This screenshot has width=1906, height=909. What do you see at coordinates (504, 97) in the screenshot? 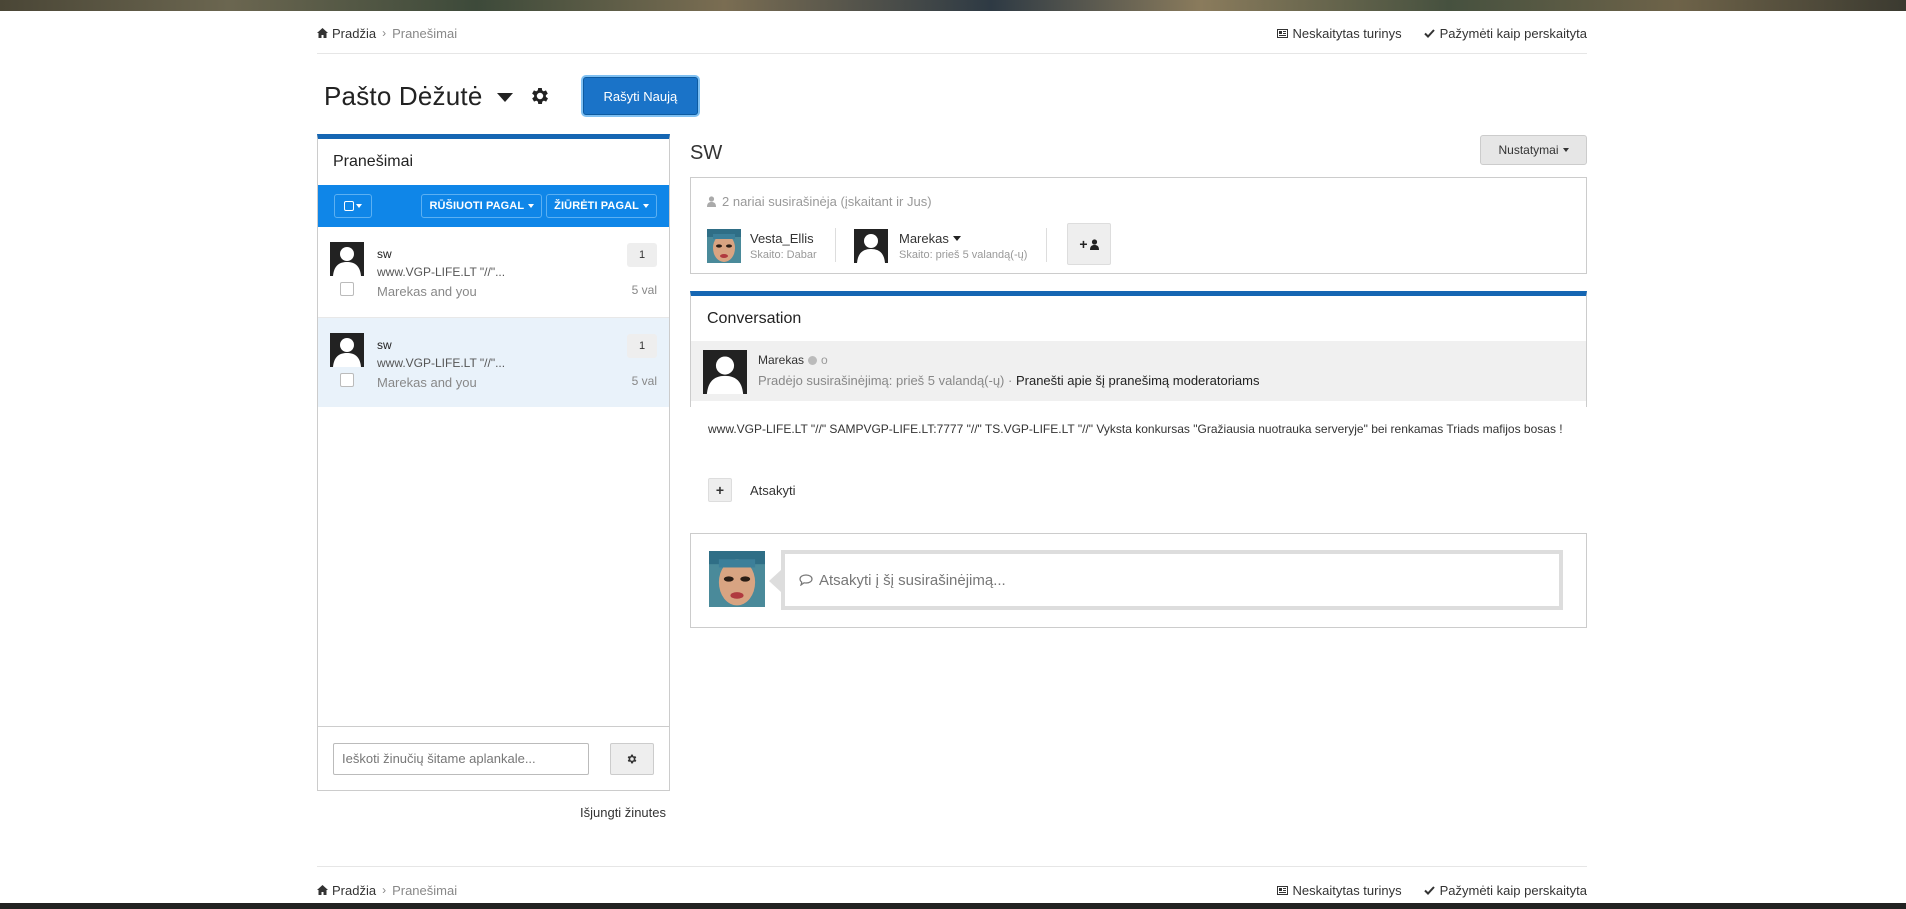
I see `chevron-down-icon` at bounding box center [504, 97].